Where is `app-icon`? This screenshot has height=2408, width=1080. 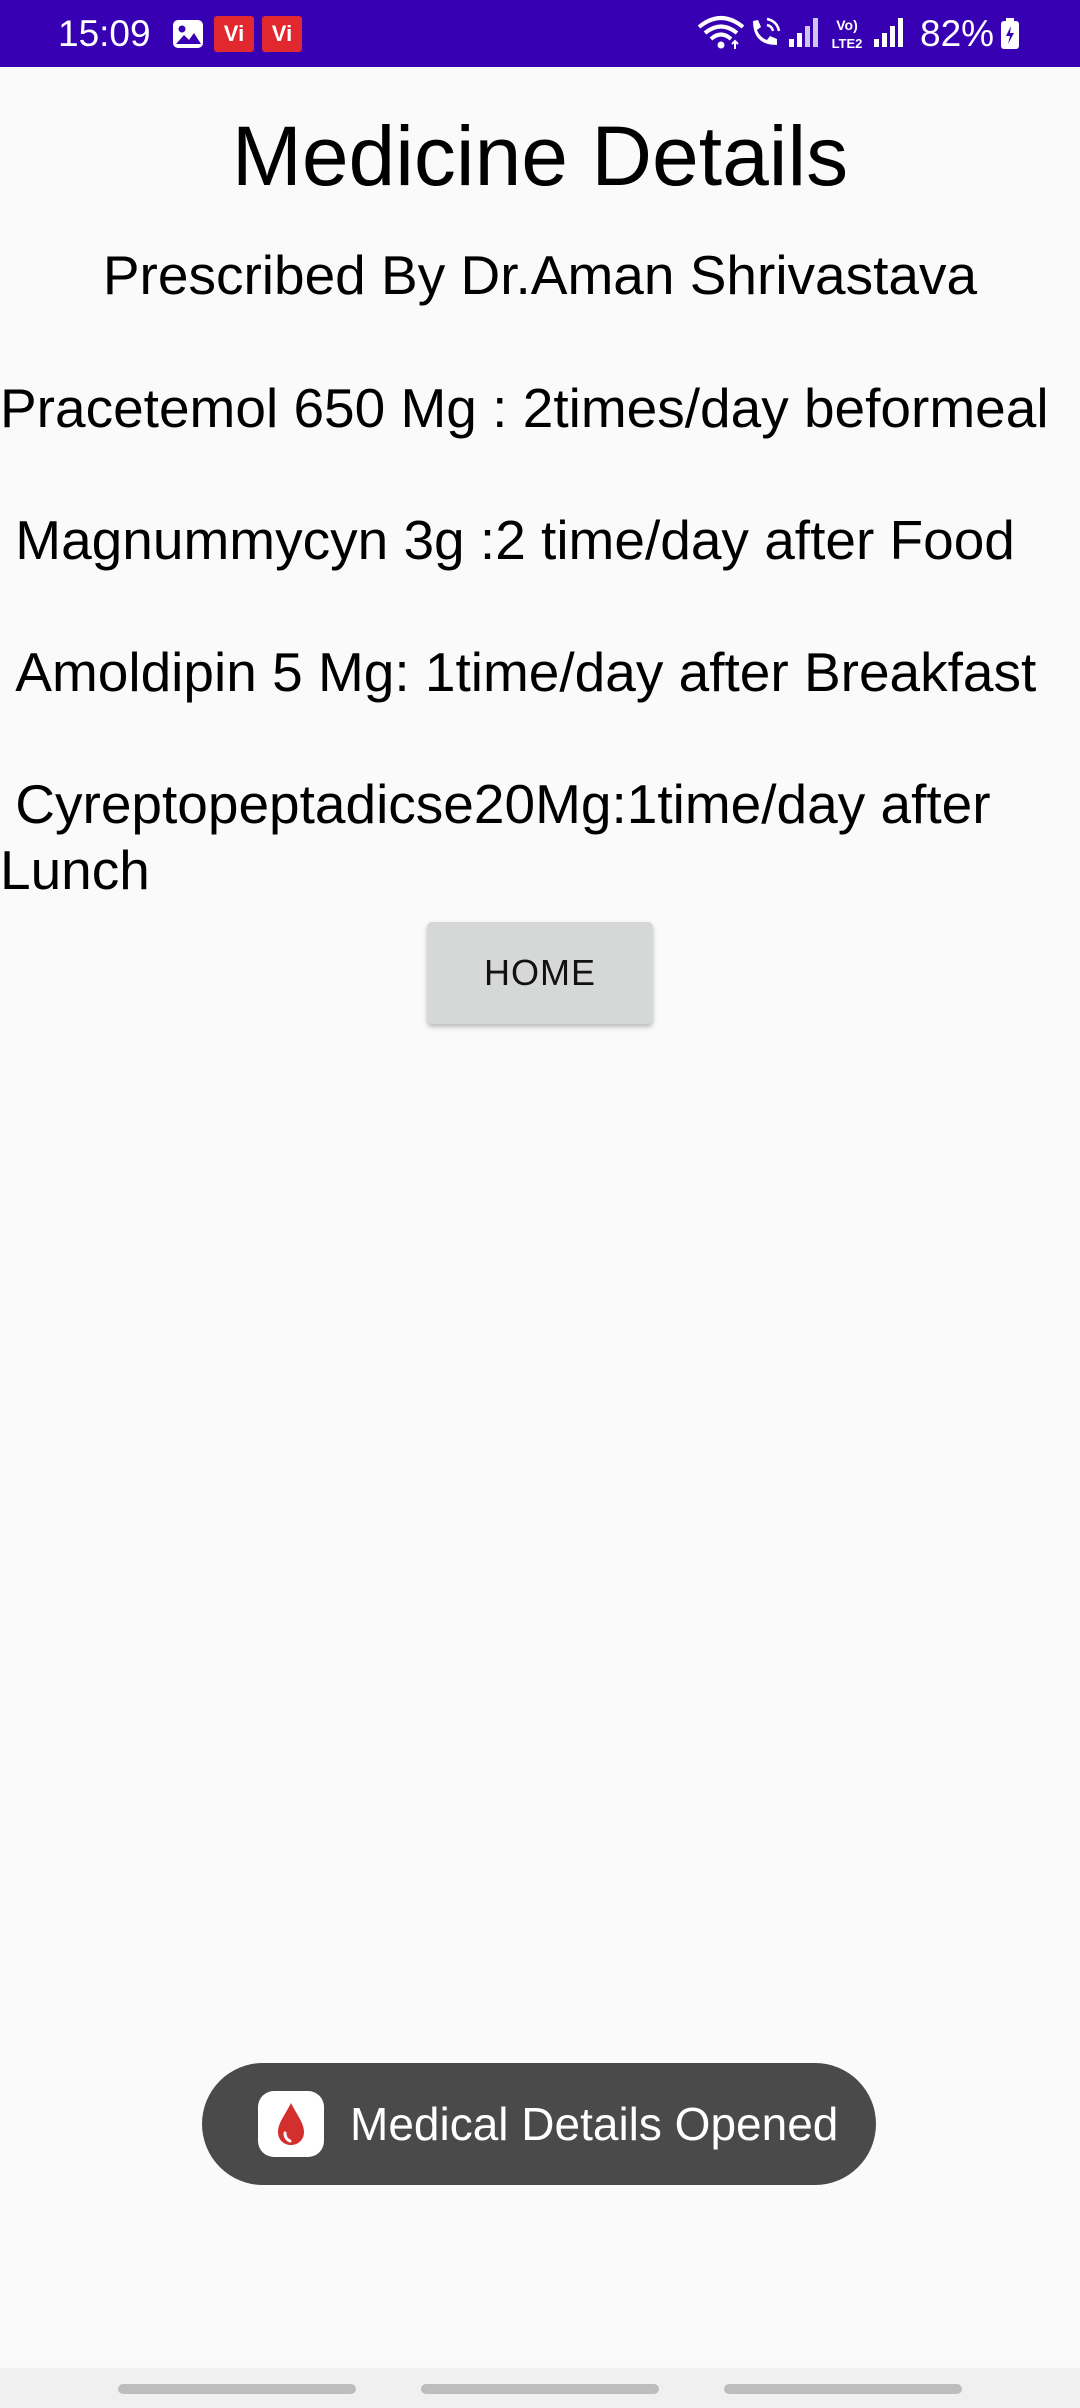 app-icon is located at coordinates (291, 2124).